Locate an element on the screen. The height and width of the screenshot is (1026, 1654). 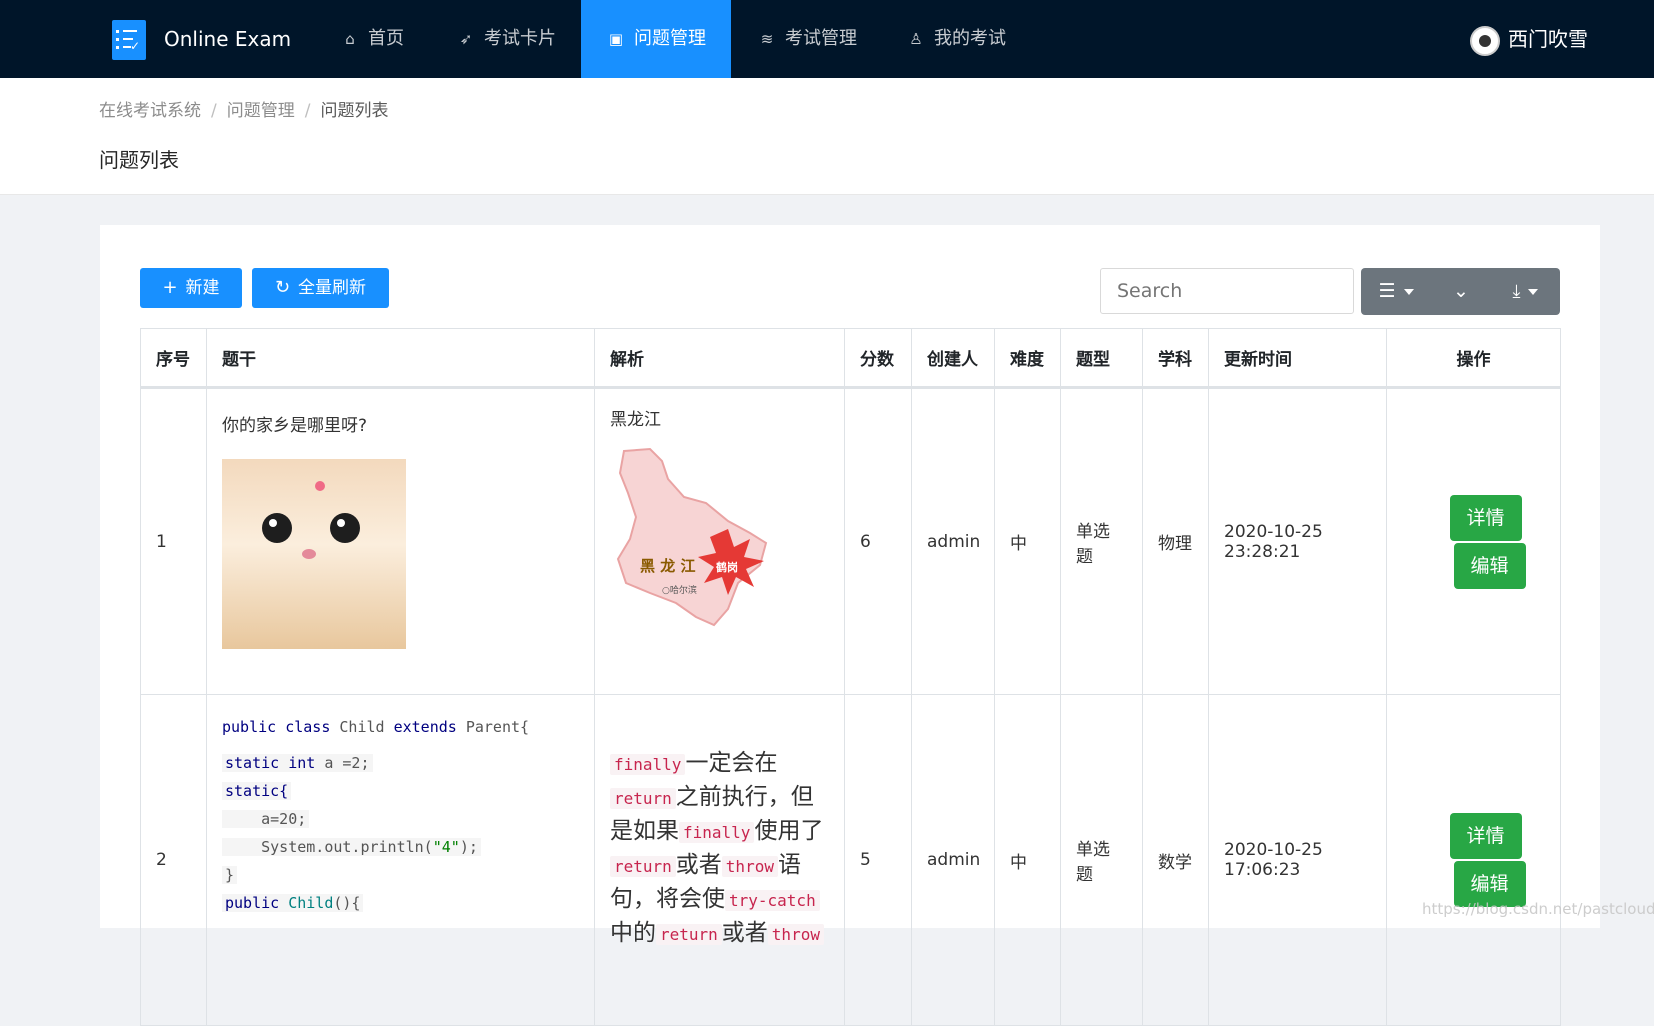
code-token: Parent{ is located at coordinates (497, 727).